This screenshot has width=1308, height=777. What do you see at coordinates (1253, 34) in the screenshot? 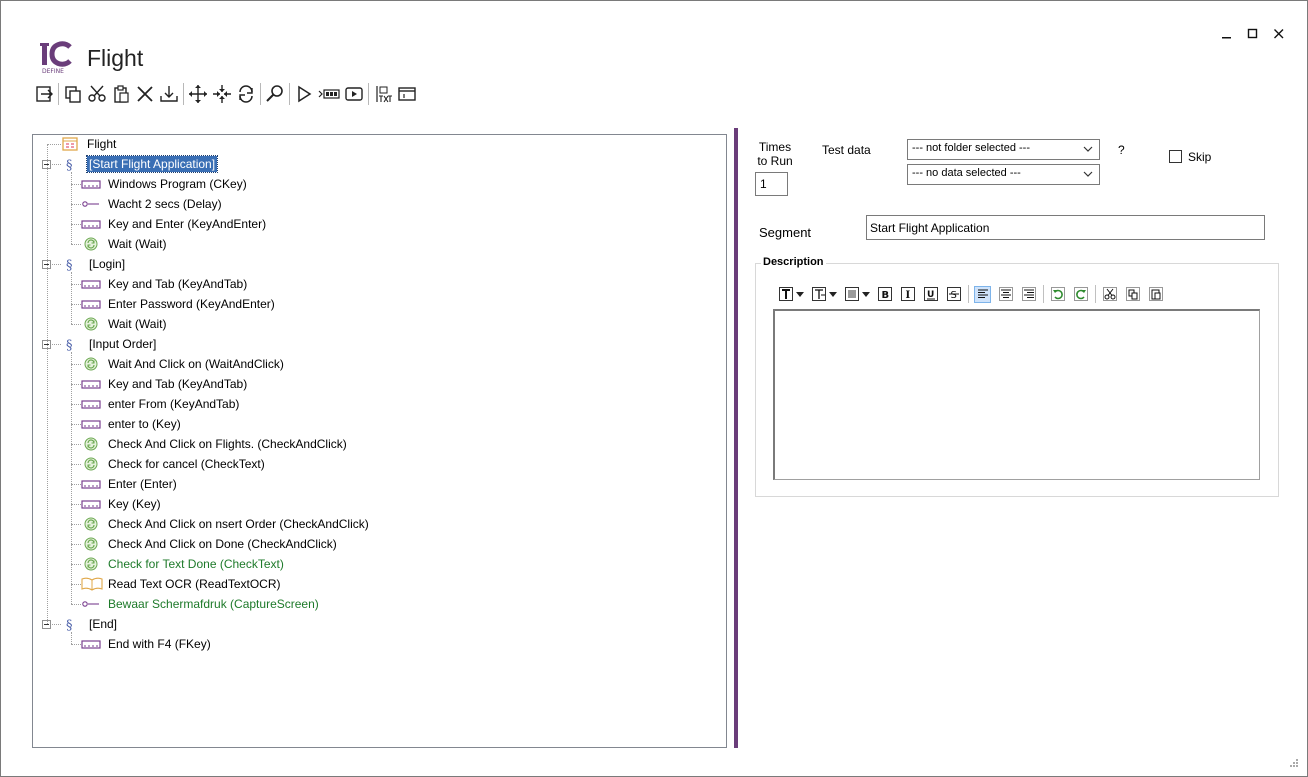
I see `maximize-button` at bounding box center [1253, 34].